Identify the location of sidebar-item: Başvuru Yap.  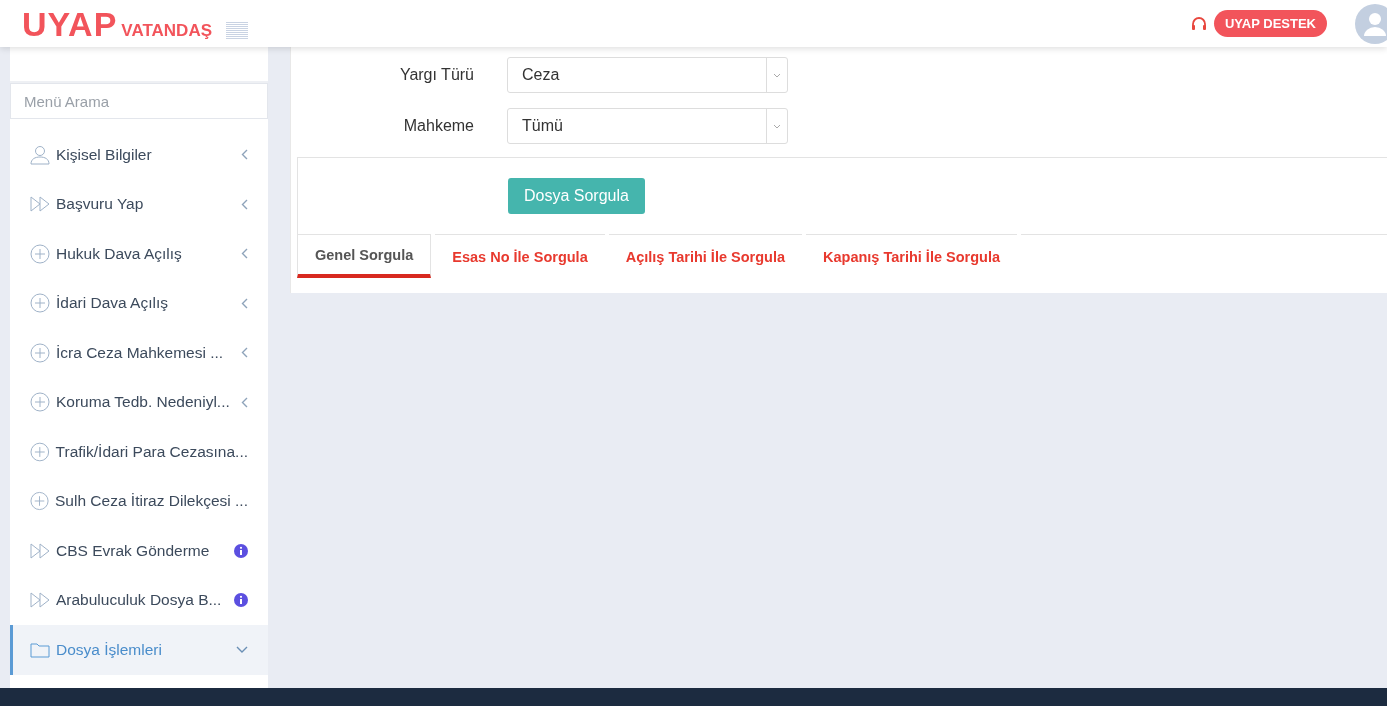
(139, 204).